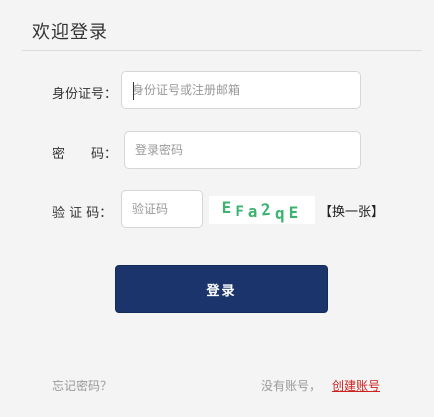 This screenshot has width=434, height=417. Describe the element at coordinates (241, 212) in the screenshot. I see `captcha-char: F` at that location.